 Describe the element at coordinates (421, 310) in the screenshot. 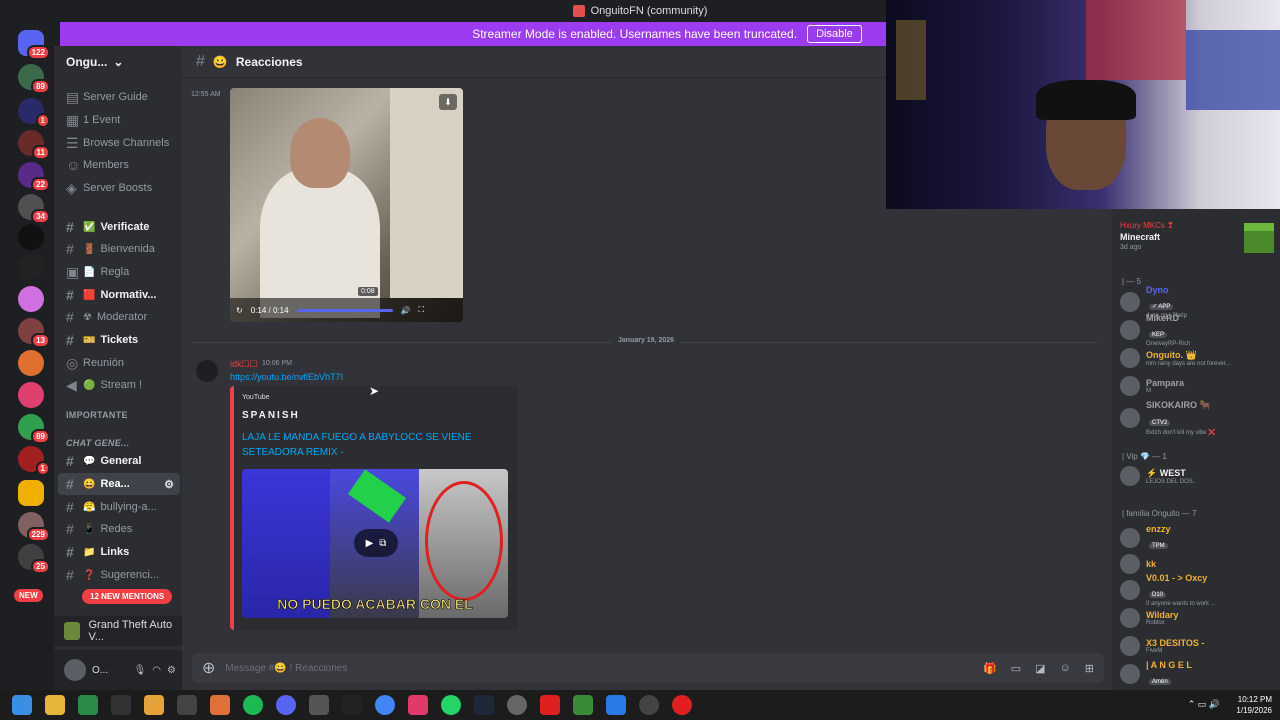

I see `fullscreen-icon: ⛶` at that location.